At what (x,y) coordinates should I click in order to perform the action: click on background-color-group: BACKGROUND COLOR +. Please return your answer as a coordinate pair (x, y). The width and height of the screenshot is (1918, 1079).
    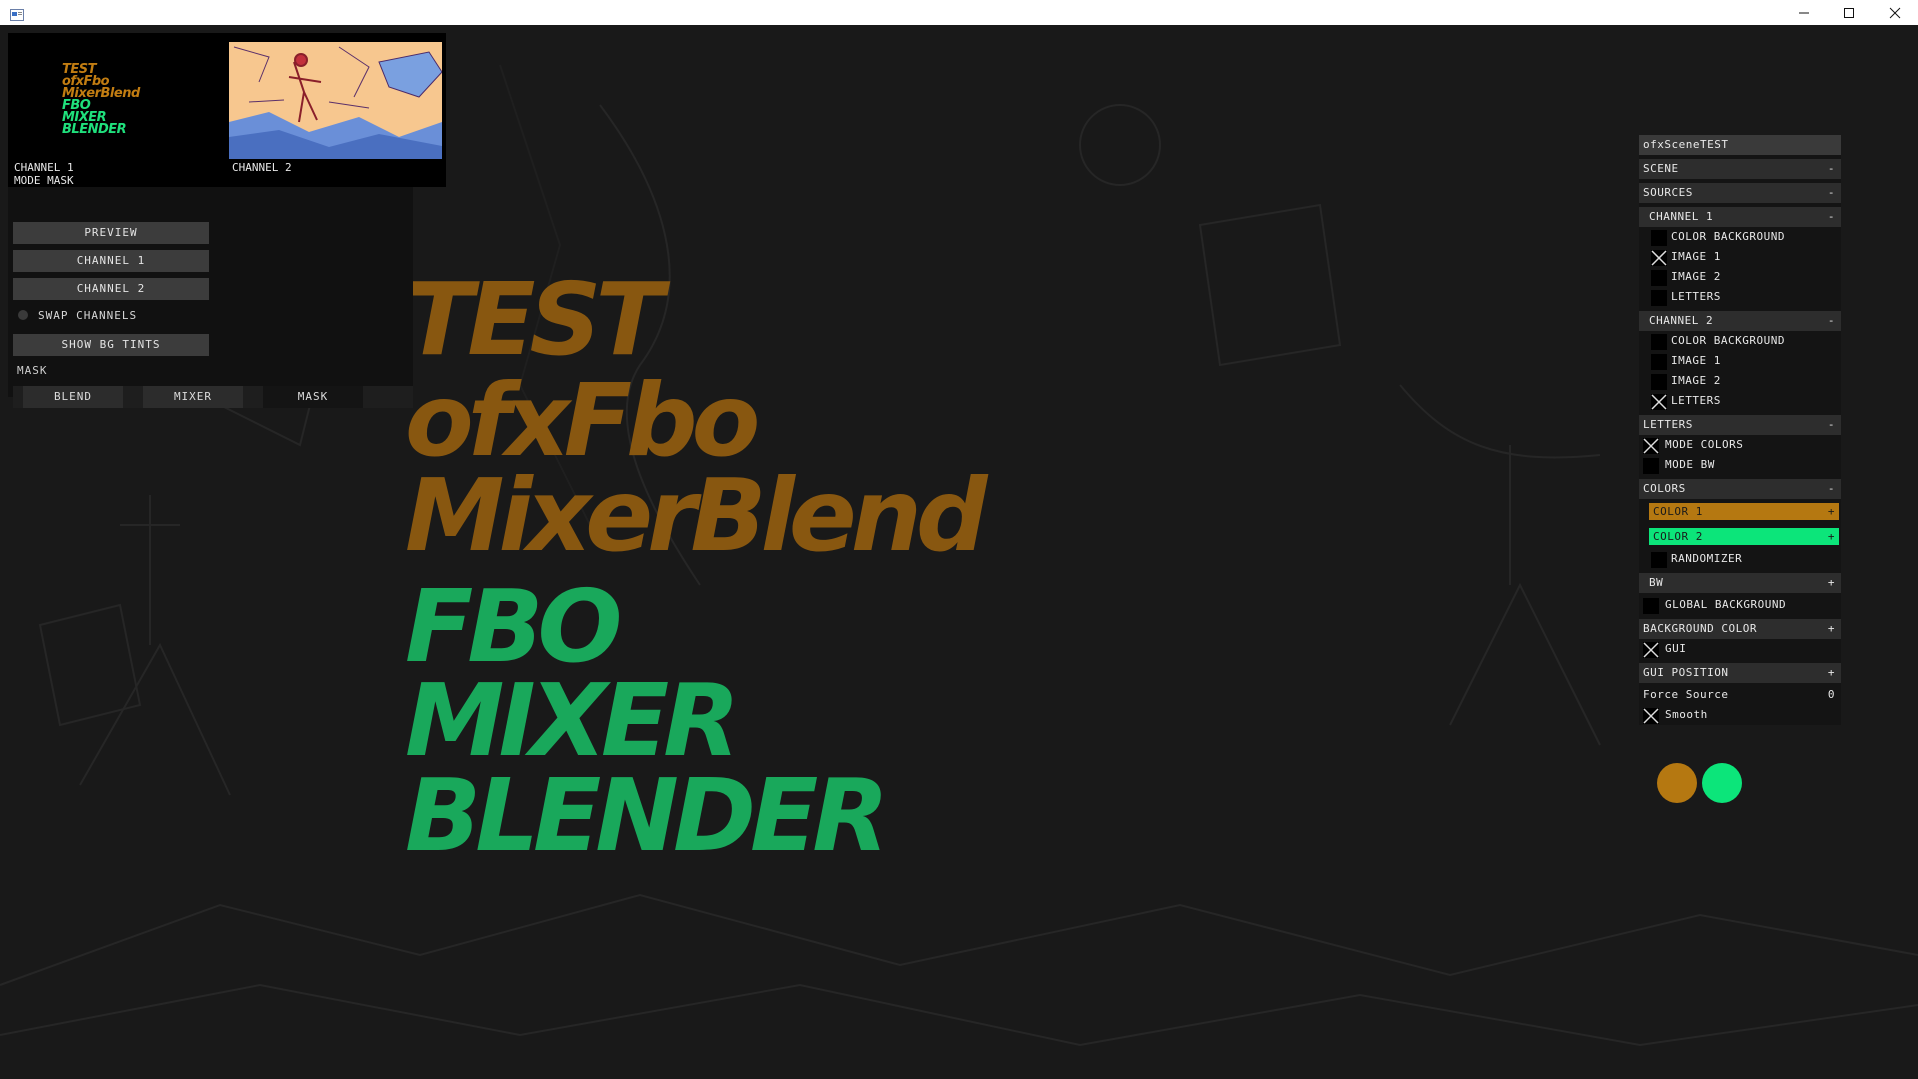
    Looking at the image, I should click on (1740, 629).